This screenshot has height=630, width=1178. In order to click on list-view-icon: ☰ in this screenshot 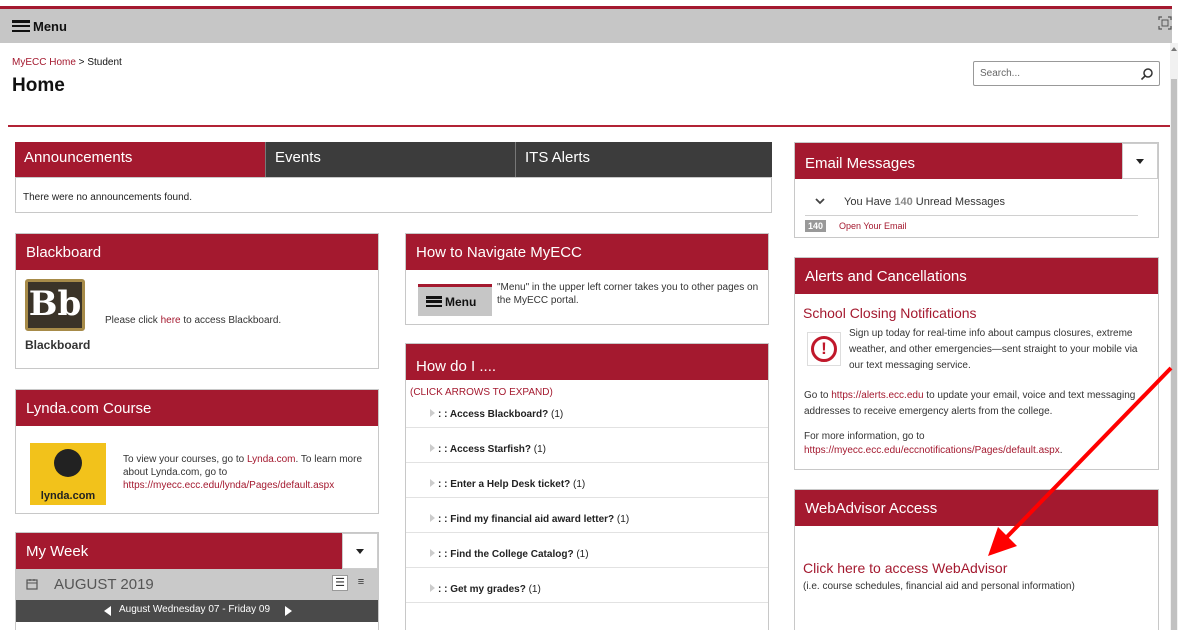, I will do `click(340, 583)`.